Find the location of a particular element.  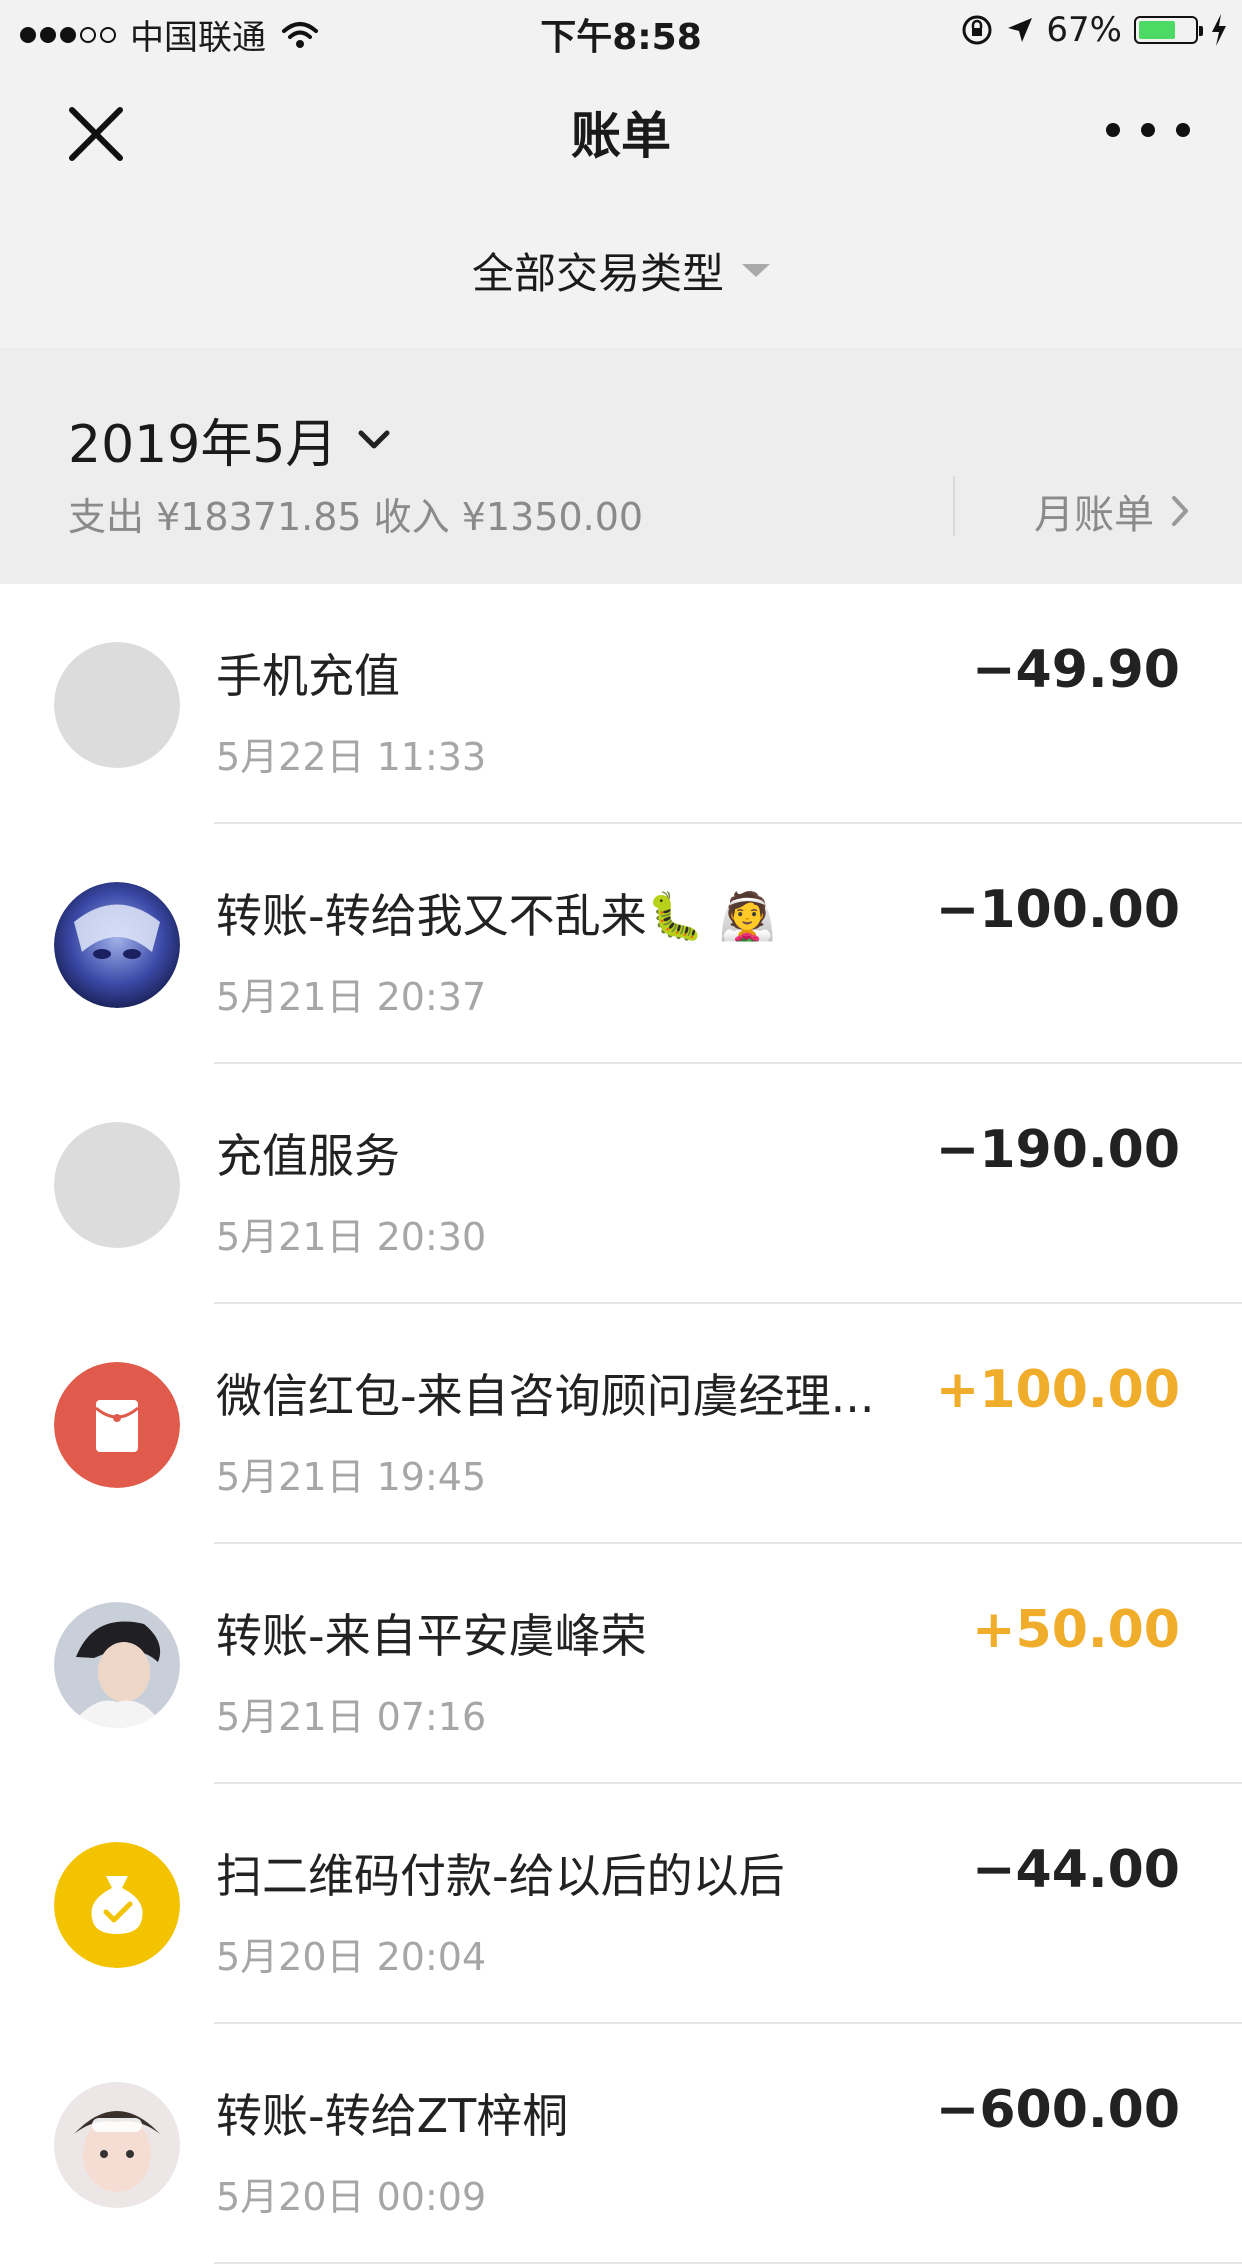

transaction-amount: +50.00 is located at coordinates (1075, 1630).